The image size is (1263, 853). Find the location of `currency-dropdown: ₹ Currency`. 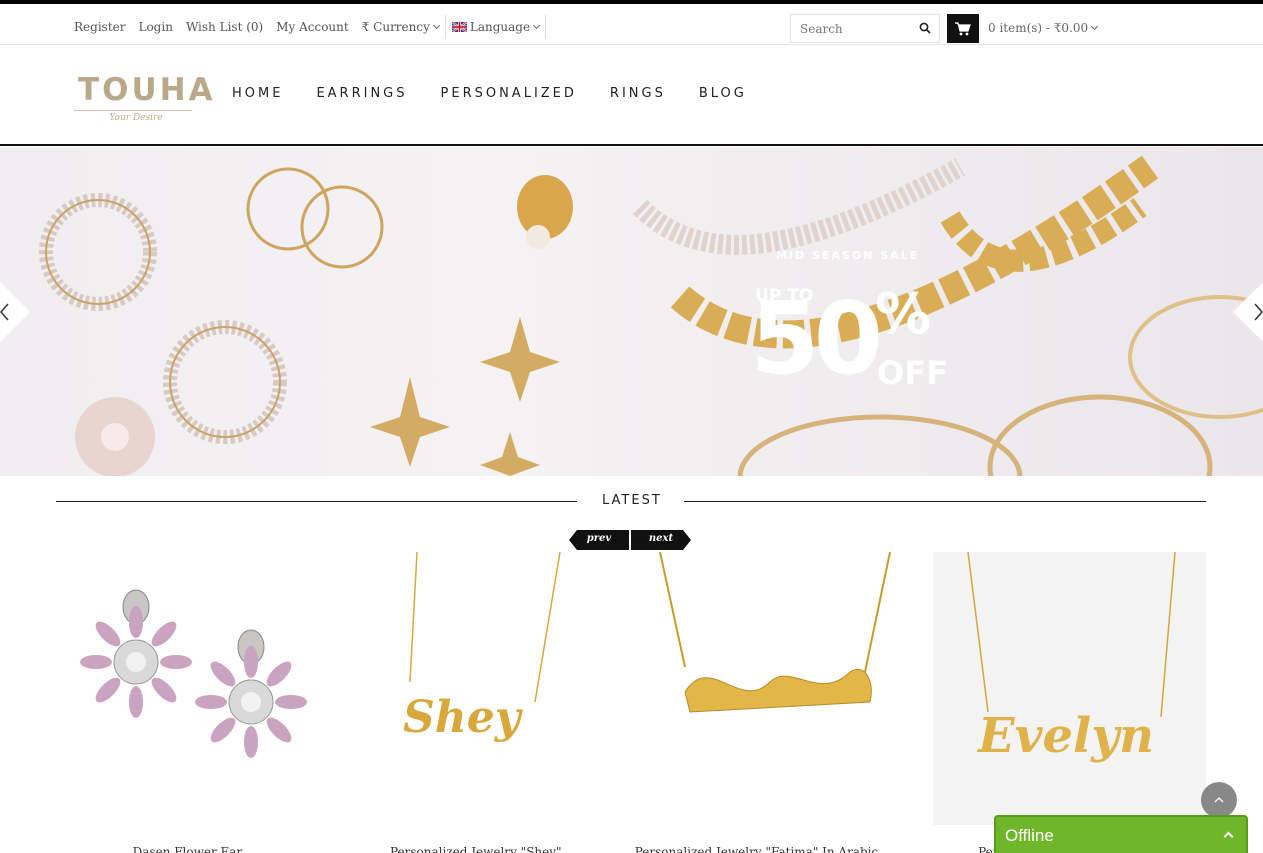

currency-dropdown: ₹ Currency is located at coordinates (400, 27).